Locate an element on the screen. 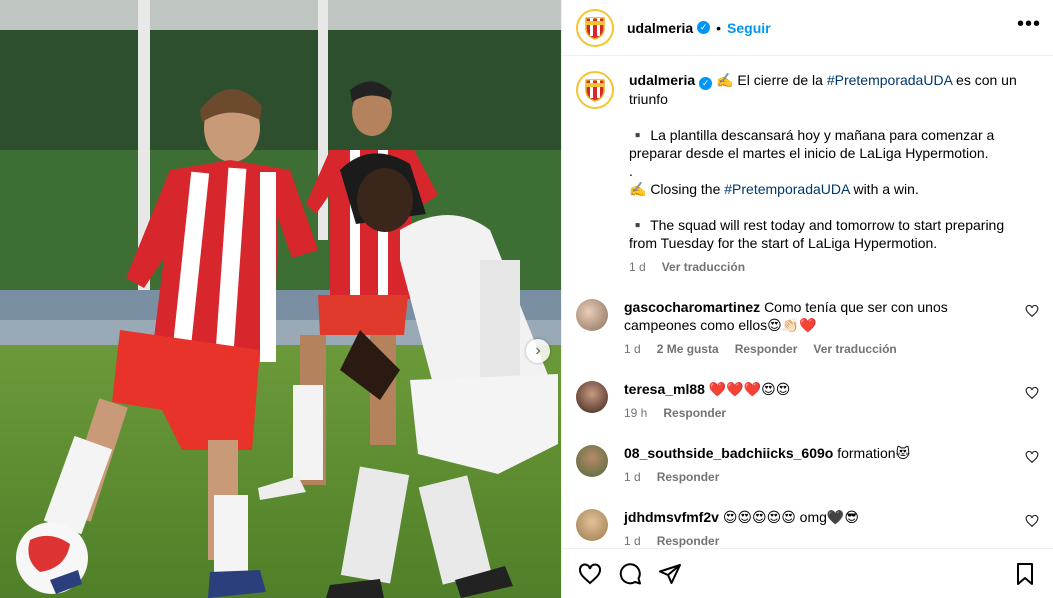  caption-meta: 1 d Ver traducción is located at coordinates (829, 267).